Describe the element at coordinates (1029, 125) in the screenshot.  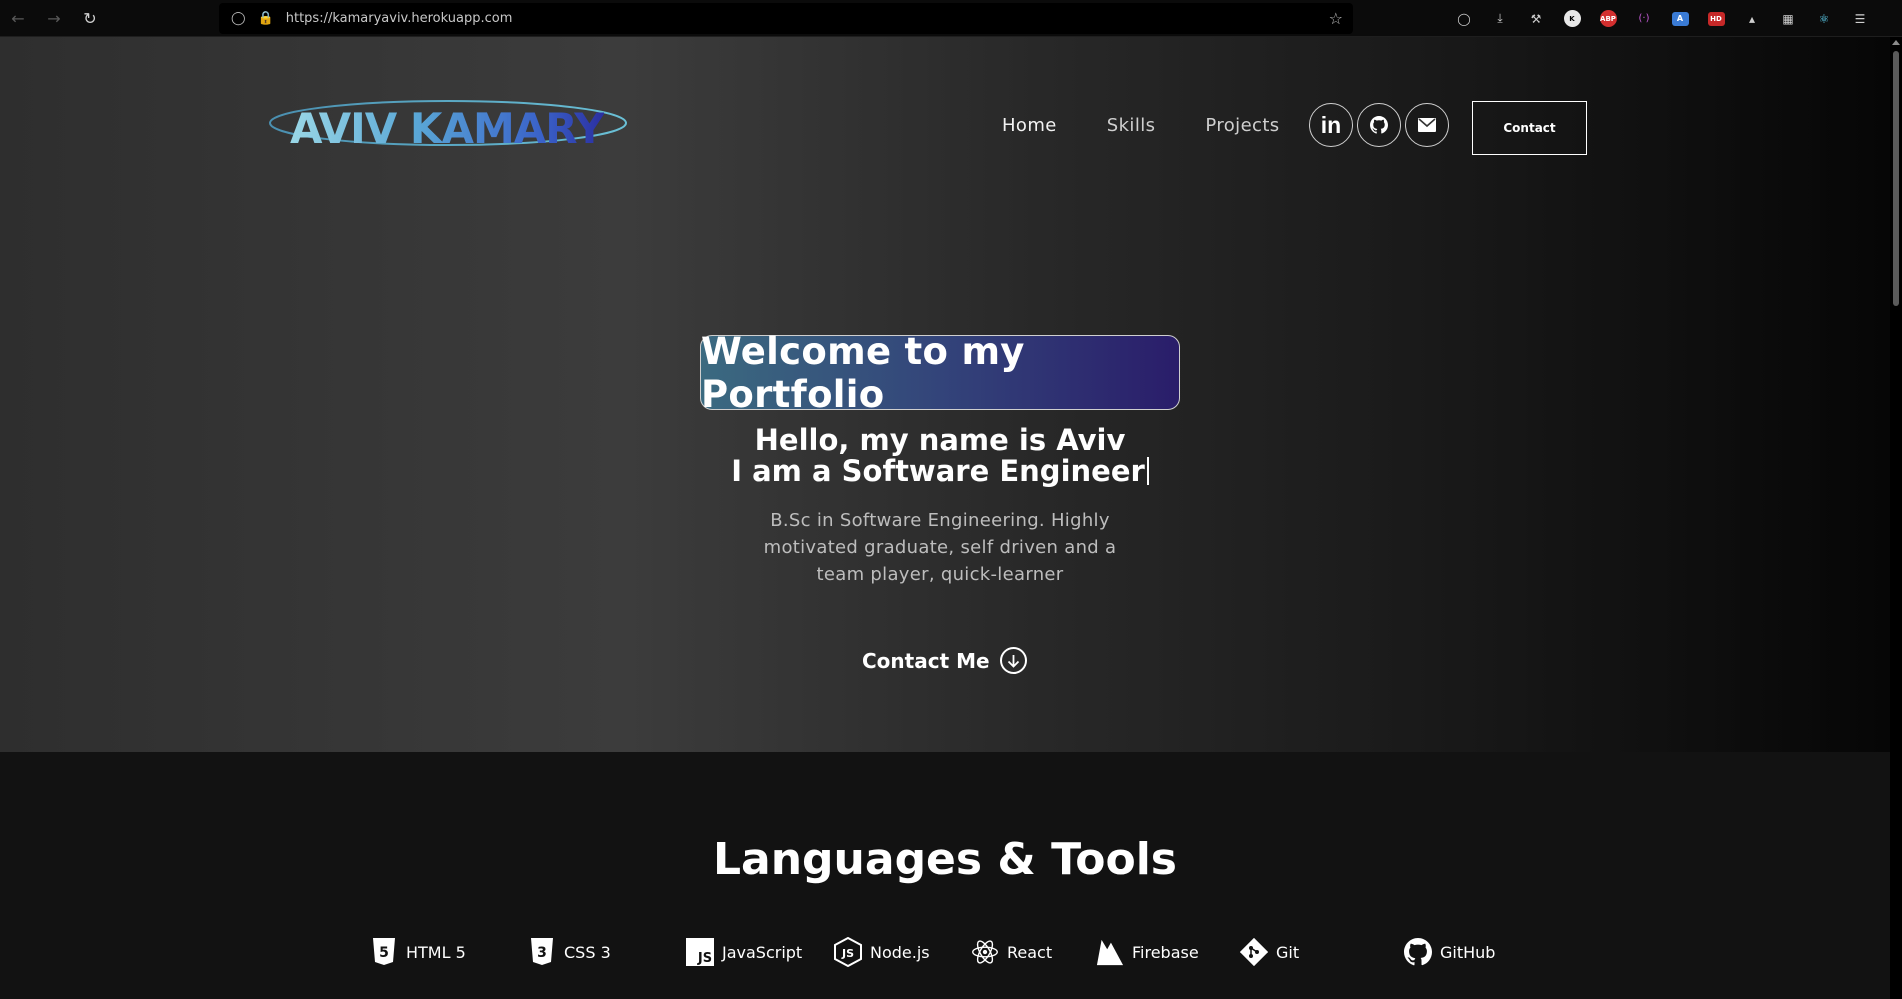
I see `nav-home: Home` at that location.